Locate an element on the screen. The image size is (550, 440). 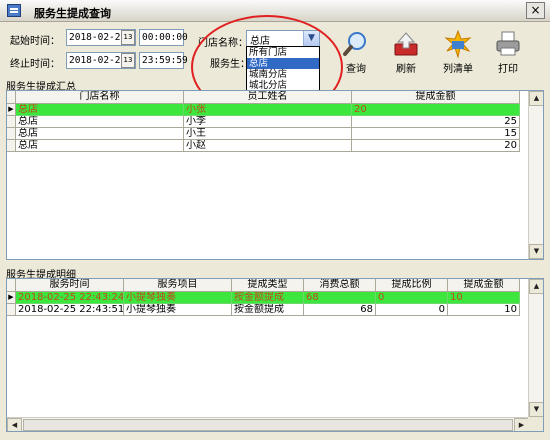
print-button: 打印 is located at coordinates (508, 52).